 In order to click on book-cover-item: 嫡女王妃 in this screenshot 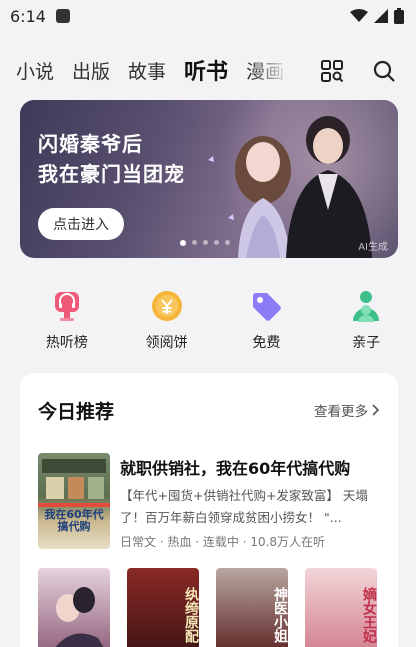, I will do `click(341, 607)`.